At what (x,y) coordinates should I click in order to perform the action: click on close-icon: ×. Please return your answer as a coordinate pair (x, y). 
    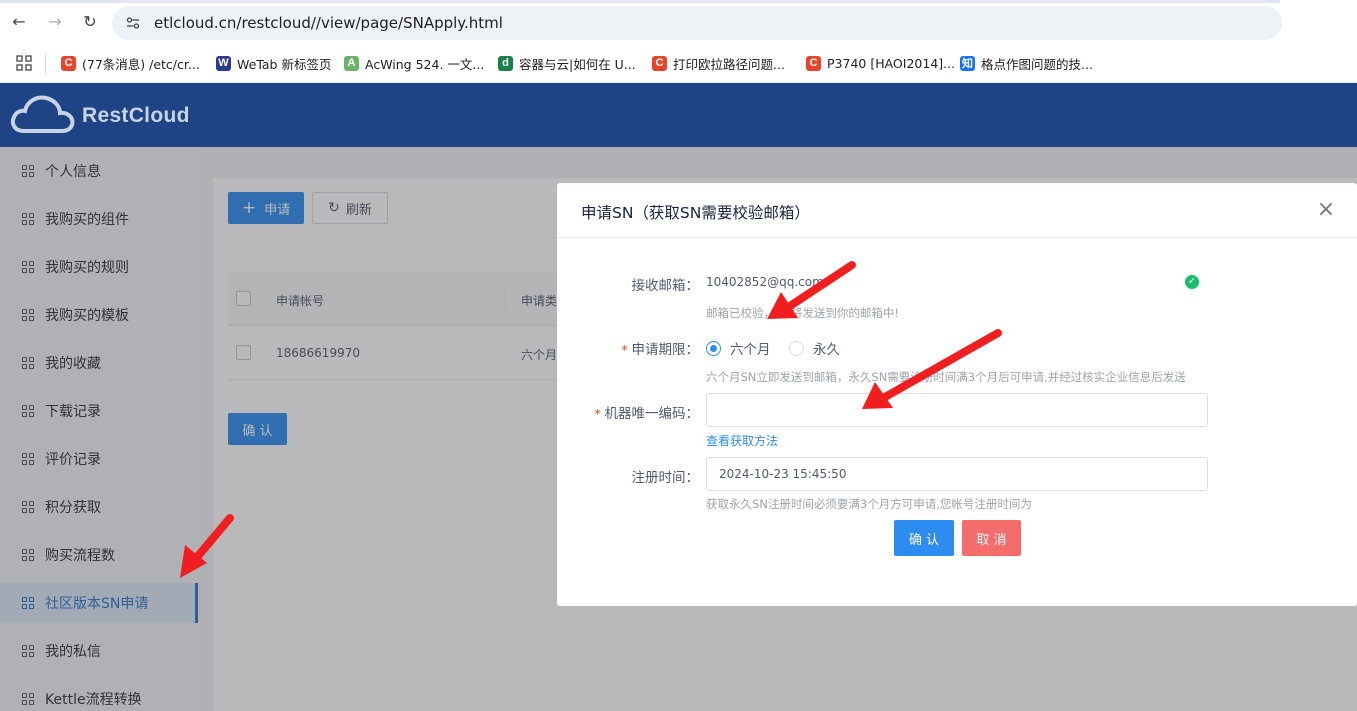
    Looking at the image, I should click on (1326, 210).